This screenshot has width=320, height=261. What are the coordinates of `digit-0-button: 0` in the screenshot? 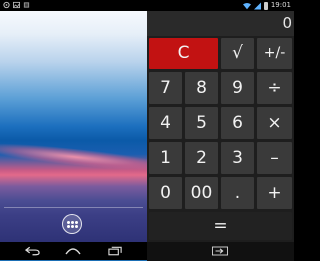 It's located at (165, 193).